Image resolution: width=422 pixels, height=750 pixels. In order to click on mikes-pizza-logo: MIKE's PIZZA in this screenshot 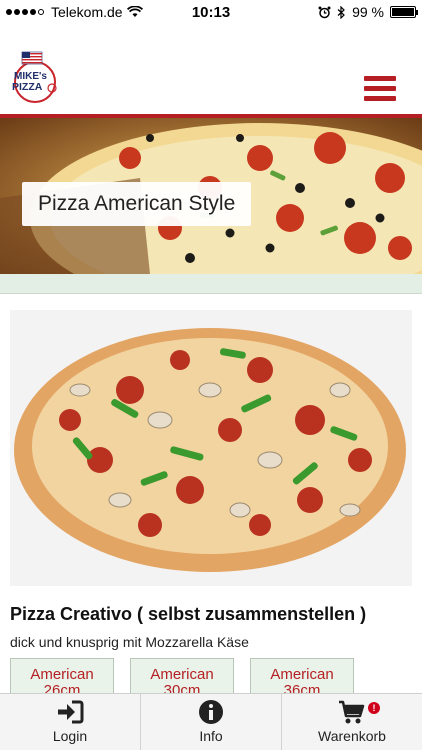, I will do `click(35, 77)`.